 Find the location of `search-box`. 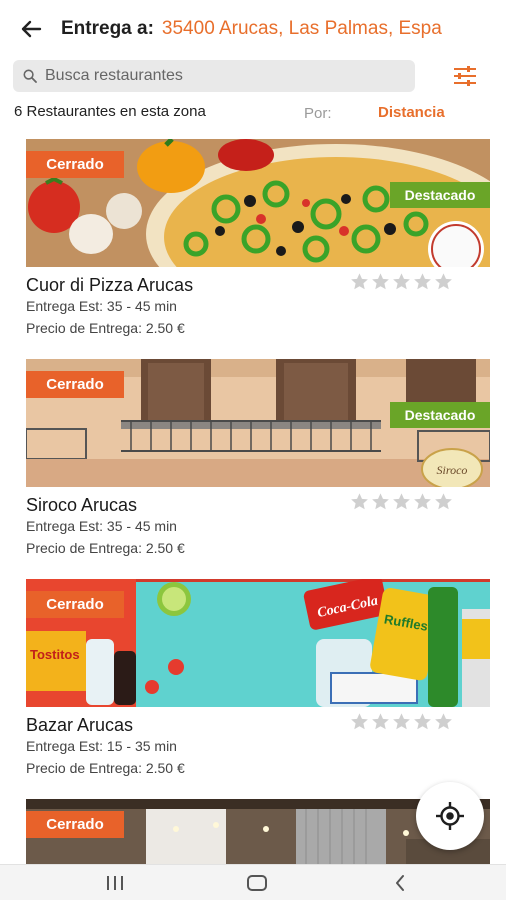

search-box is located at coordinates (214, 76).